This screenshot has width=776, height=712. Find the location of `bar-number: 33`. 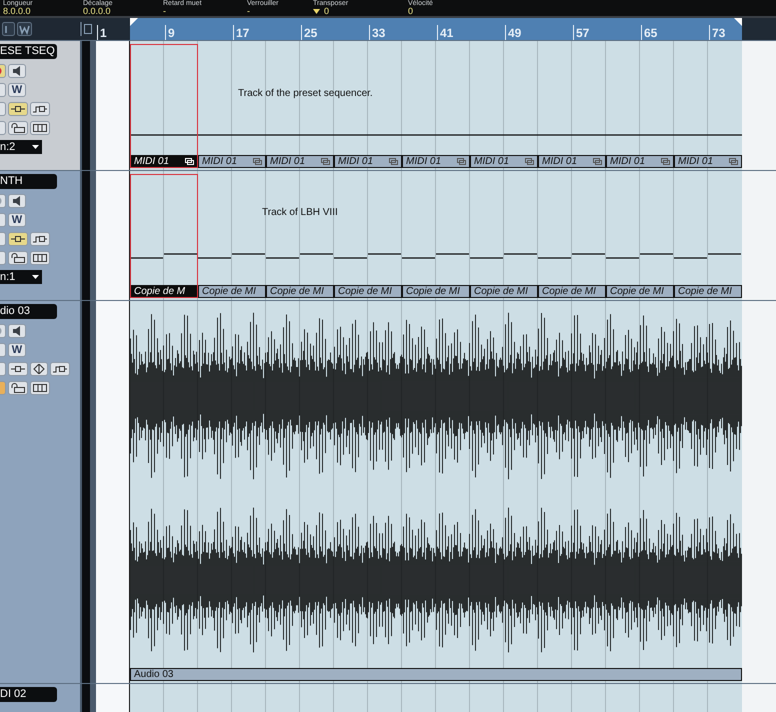

bar-number: 33 is located at coordinates (377, 32).